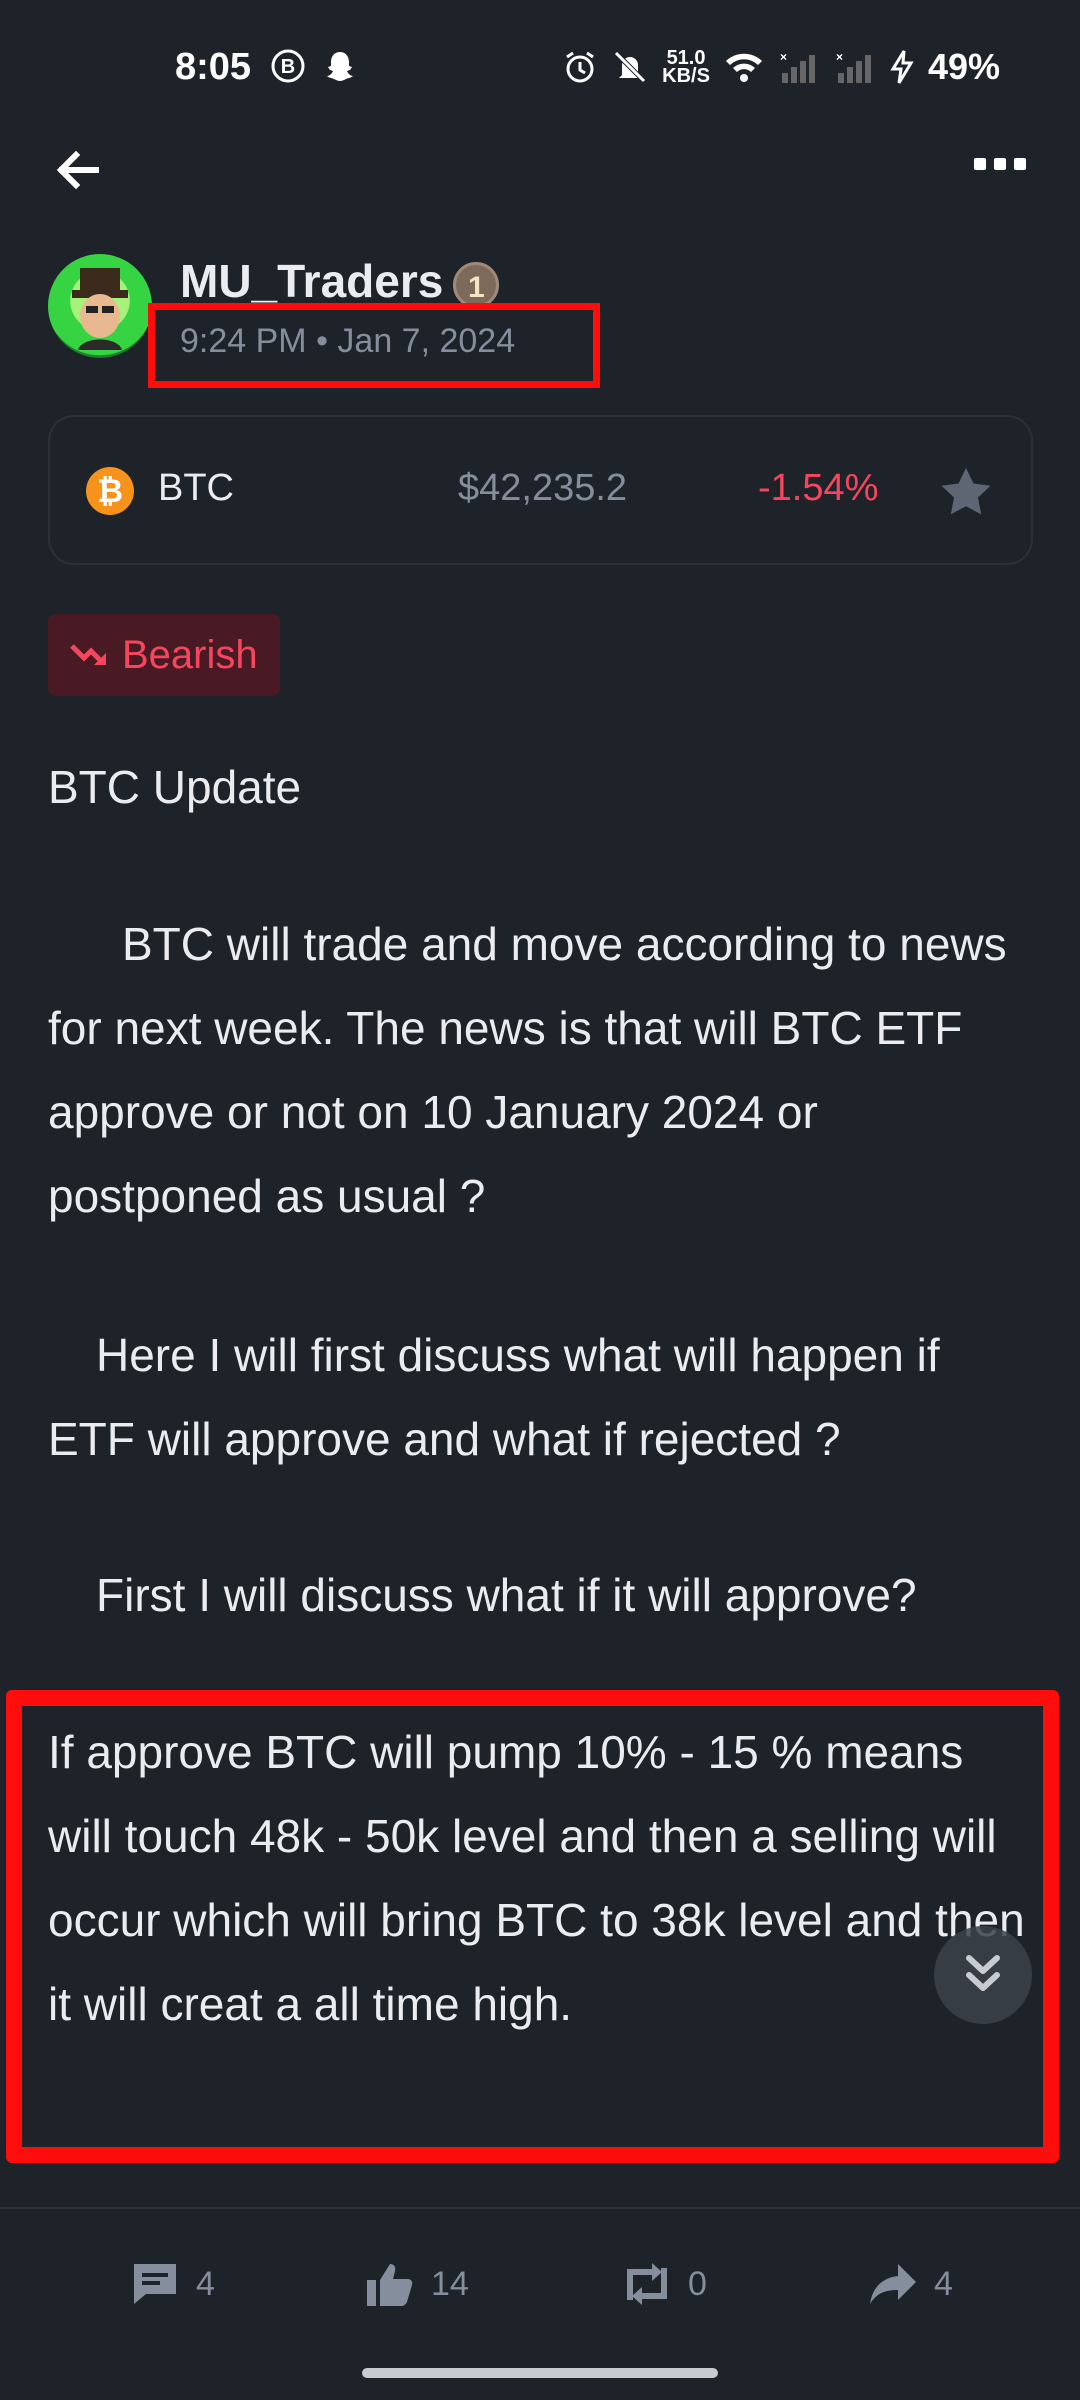 The width and height of the screenshot is (1080, 2400). Describe the element at coordinates (686, 67) in the screenshot. I see `network-speed: 51.0 KB/S` at that location.